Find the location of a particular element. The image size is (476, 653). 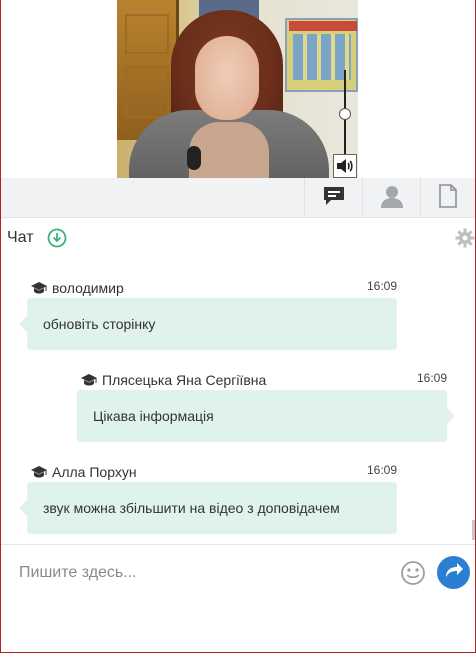

download-chat-icon is located at coordinates (57, 238).